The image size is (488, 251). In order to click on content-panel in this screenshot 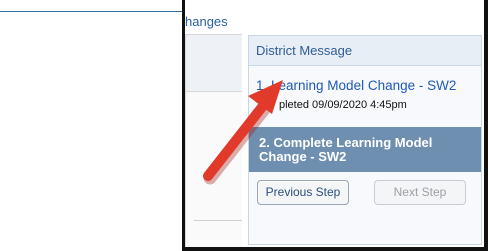, I will do `click(213, 141)`.